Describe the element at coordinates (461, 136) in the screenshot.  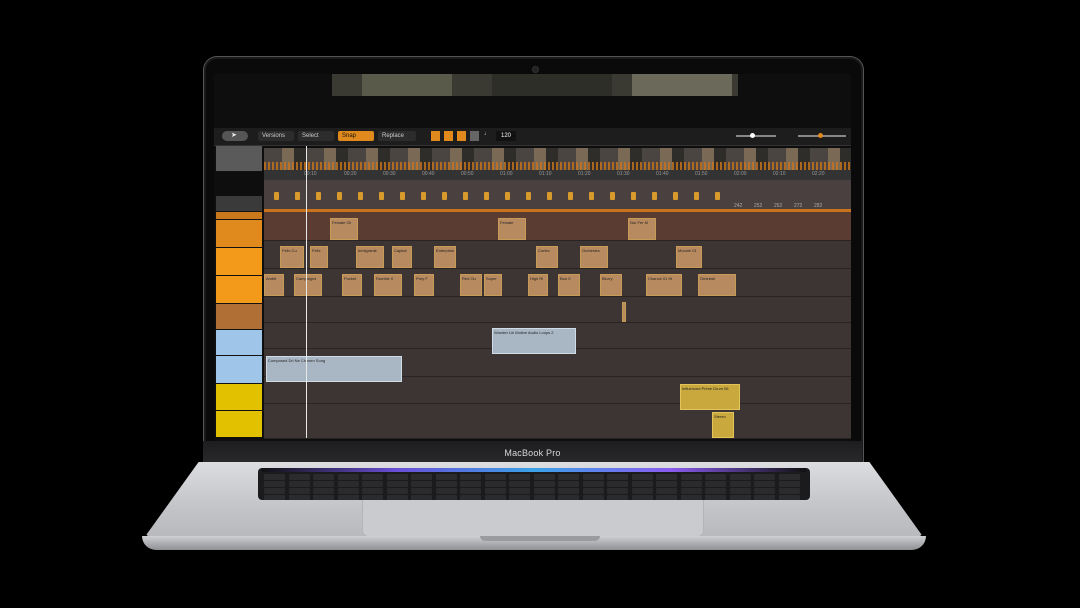
I see `metronome-icon` at that location.